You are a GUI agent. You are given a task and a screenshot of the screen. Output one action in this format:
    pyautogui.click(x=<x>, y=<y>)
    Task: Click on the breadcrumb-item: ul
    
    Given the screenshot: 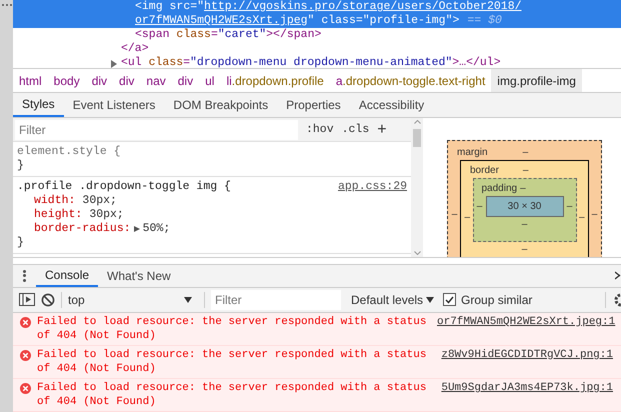 What is the action you would take?
    pyautogui.click(x=209, y=80)
    